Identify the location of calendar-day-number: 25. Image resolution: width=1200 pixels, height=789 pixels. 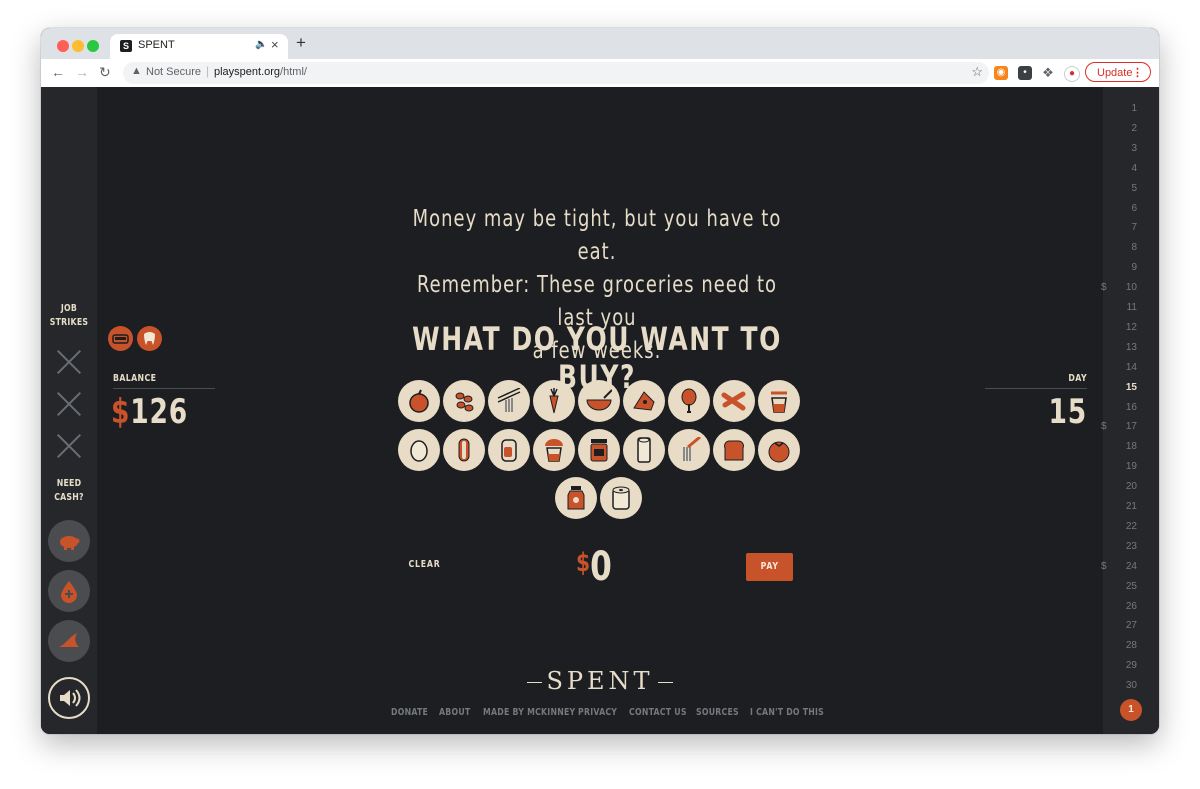
(1131, 586).